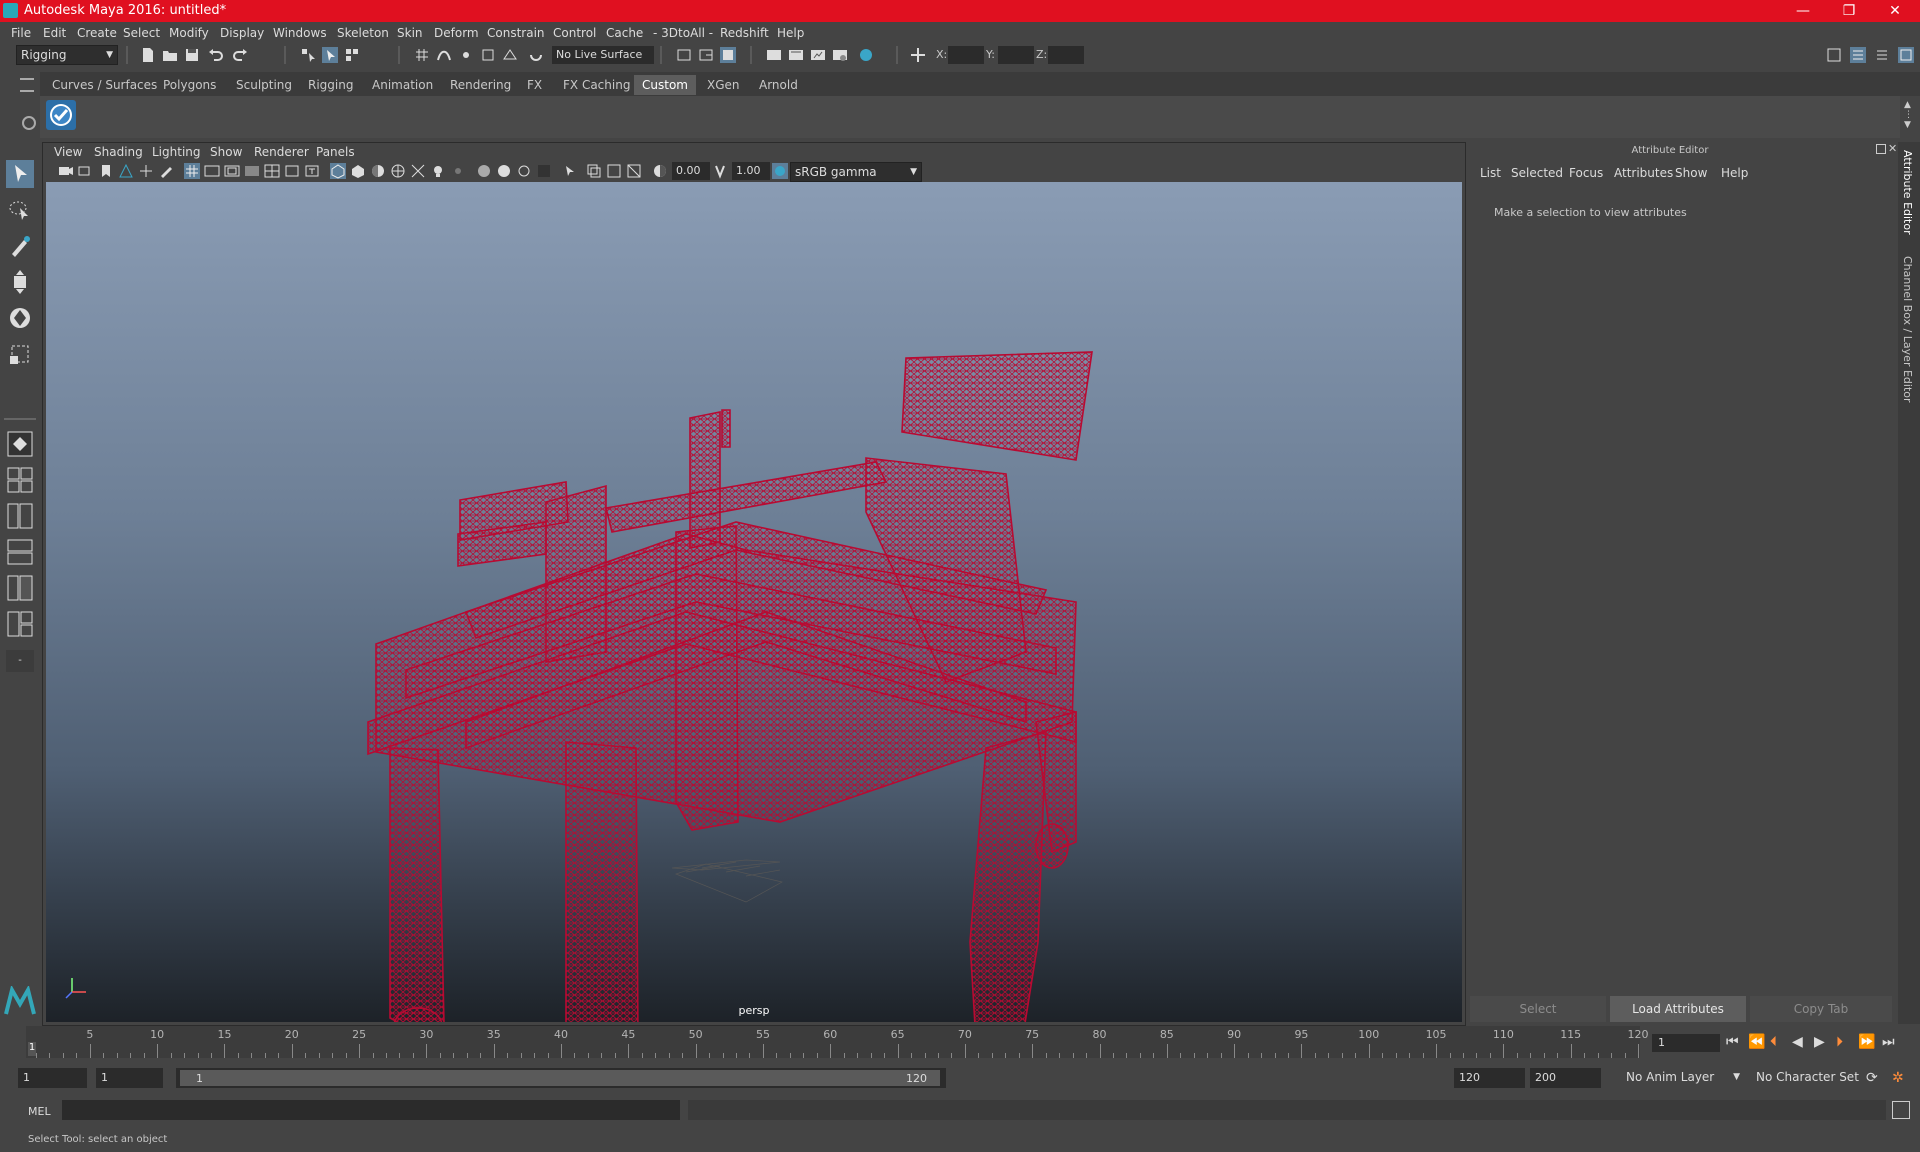 This screenshot has width=1920, height=1152. What do you see at coordinates (20, 661) in the screenshot?
I see `toolbox-more-button: -` at bounding box center [20, 661].